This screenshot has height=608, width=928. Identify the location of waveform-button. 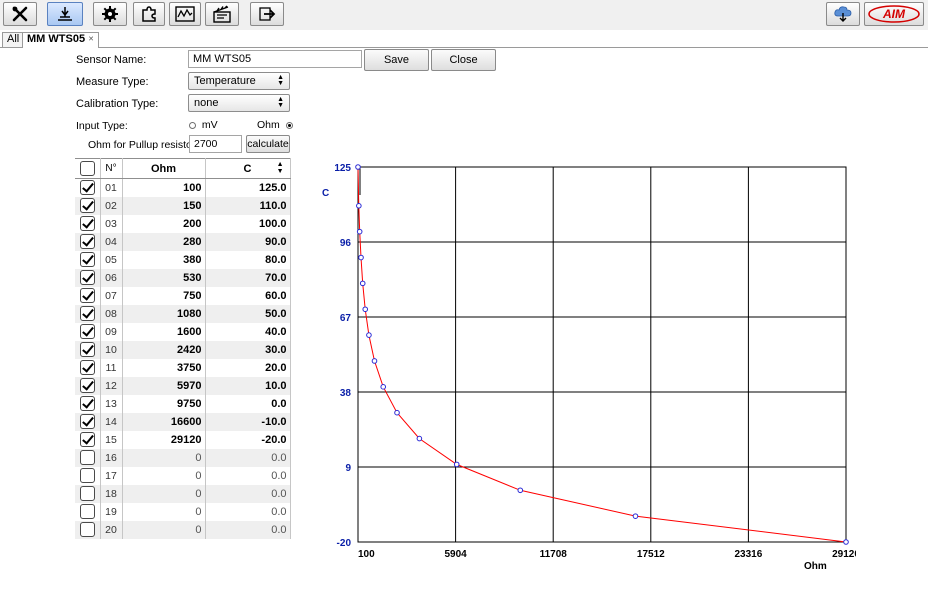
(185, 14).